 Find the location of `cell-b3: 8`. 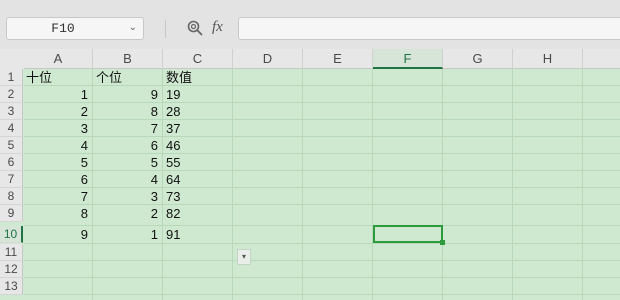

cell-b3: 8 is located at coordinates (127, 111).